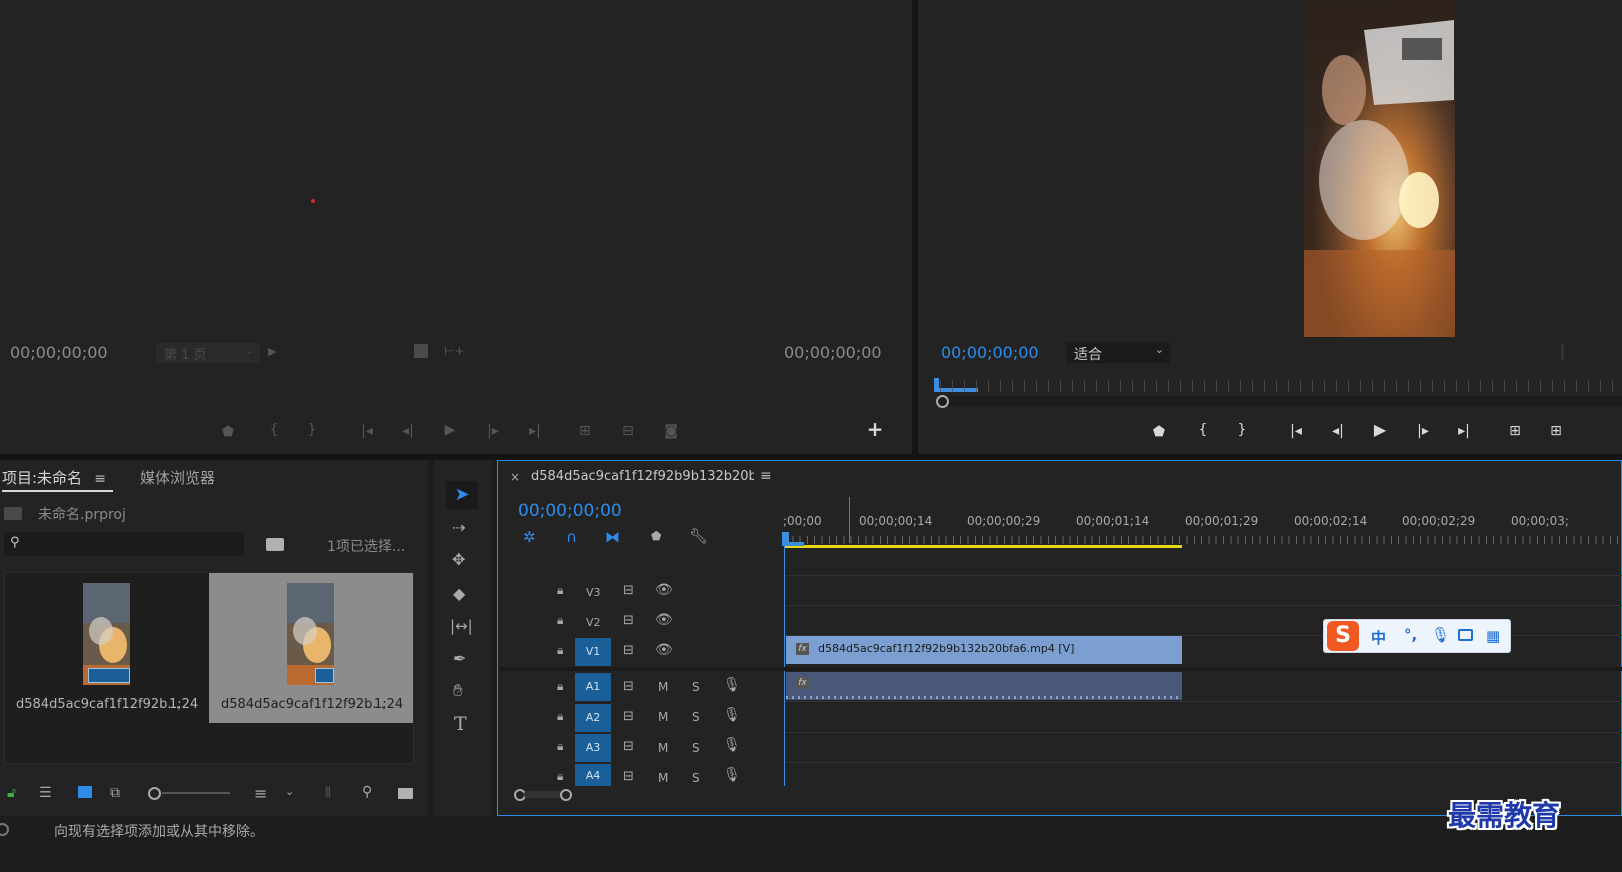 This screenshot has width=1622, height=872. What do you see at coordinates (571, 537) in the screenshot?
I see `snap-icon: ∩` at bounding box center [571, 537].